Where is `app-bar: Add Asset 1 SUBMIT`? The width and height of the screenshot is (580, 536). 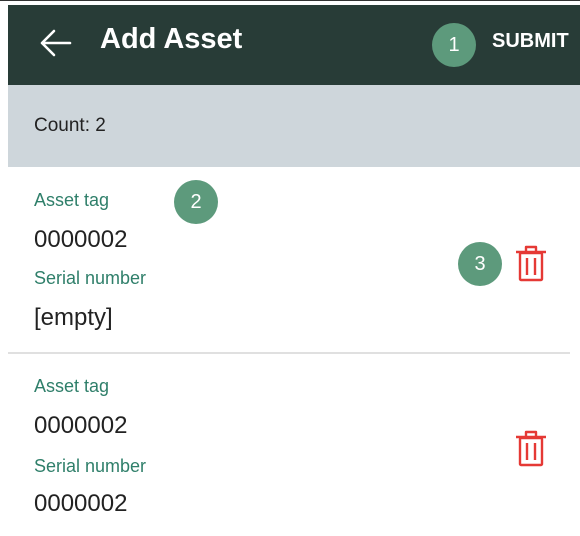
app-bar: Add Asset 1 SUBMIT is located at coordinates (294, 45).